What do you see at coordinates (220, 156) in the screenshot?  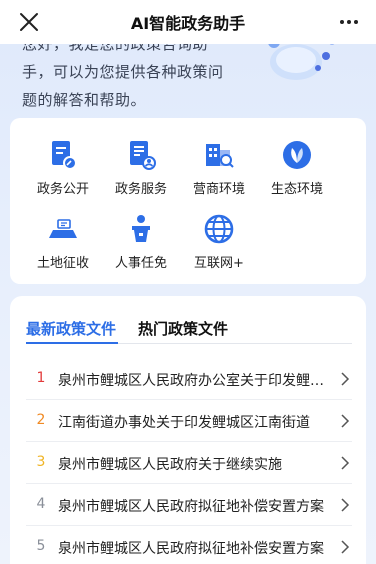 I see `building-search-icon` at bounding box center [220, 156].